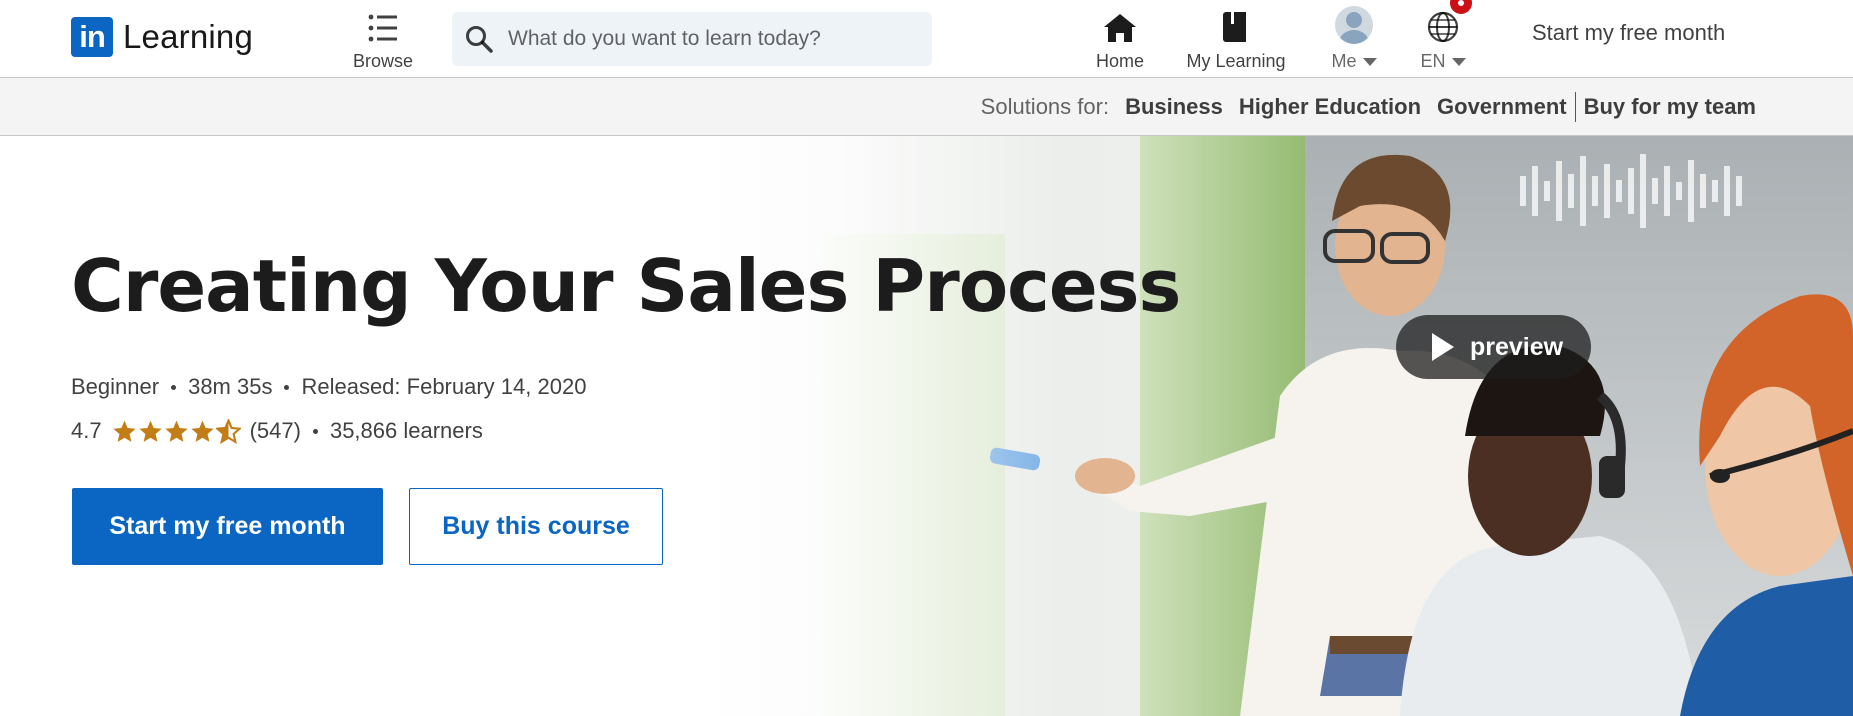 The width and height of the screenshot is (1853, 716). What do you see at coordinates (1120, 22) in the screenshot?
I see `home-icon` at bounding box center [1120, 22].